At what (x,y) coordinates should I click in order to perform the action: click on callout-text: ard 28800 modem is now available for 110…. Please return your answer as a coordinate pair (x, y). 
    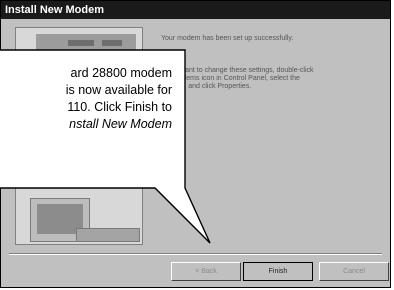
    Looking at the image, I should click on (86, 99).